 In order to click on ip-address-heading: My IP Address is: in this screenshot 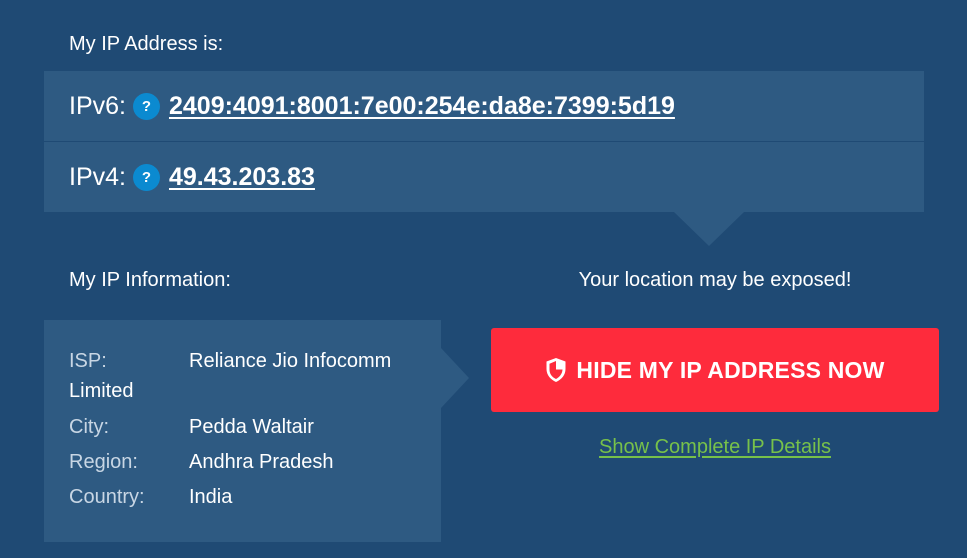, I will do `click(146, 44)`.